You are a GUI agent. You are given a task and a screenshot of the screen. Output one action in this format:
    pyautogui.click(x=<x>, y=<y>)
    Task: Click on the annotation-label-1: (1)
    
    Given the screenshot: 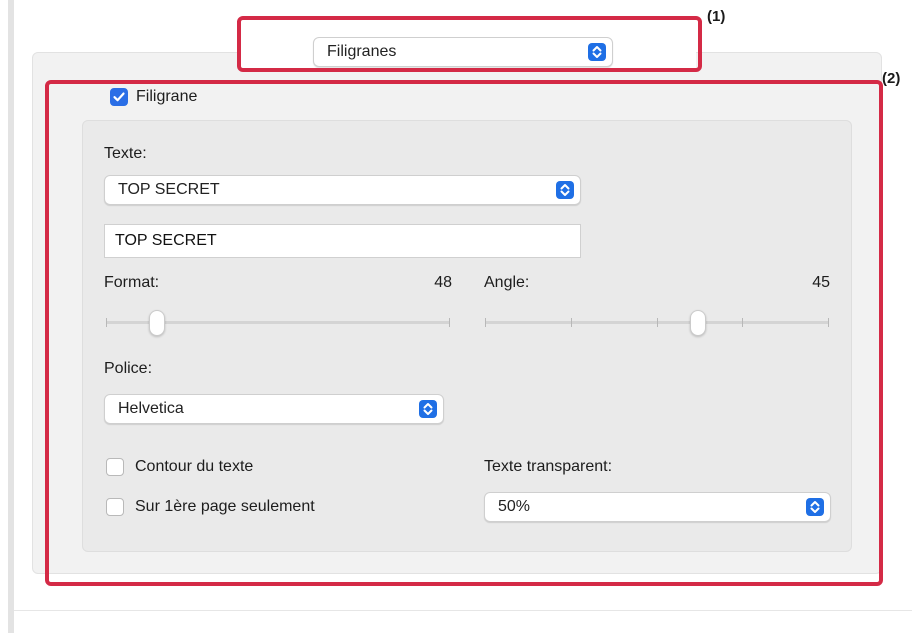 What is the action you would take?
    pyautogui.click(x=716, y=16)
    